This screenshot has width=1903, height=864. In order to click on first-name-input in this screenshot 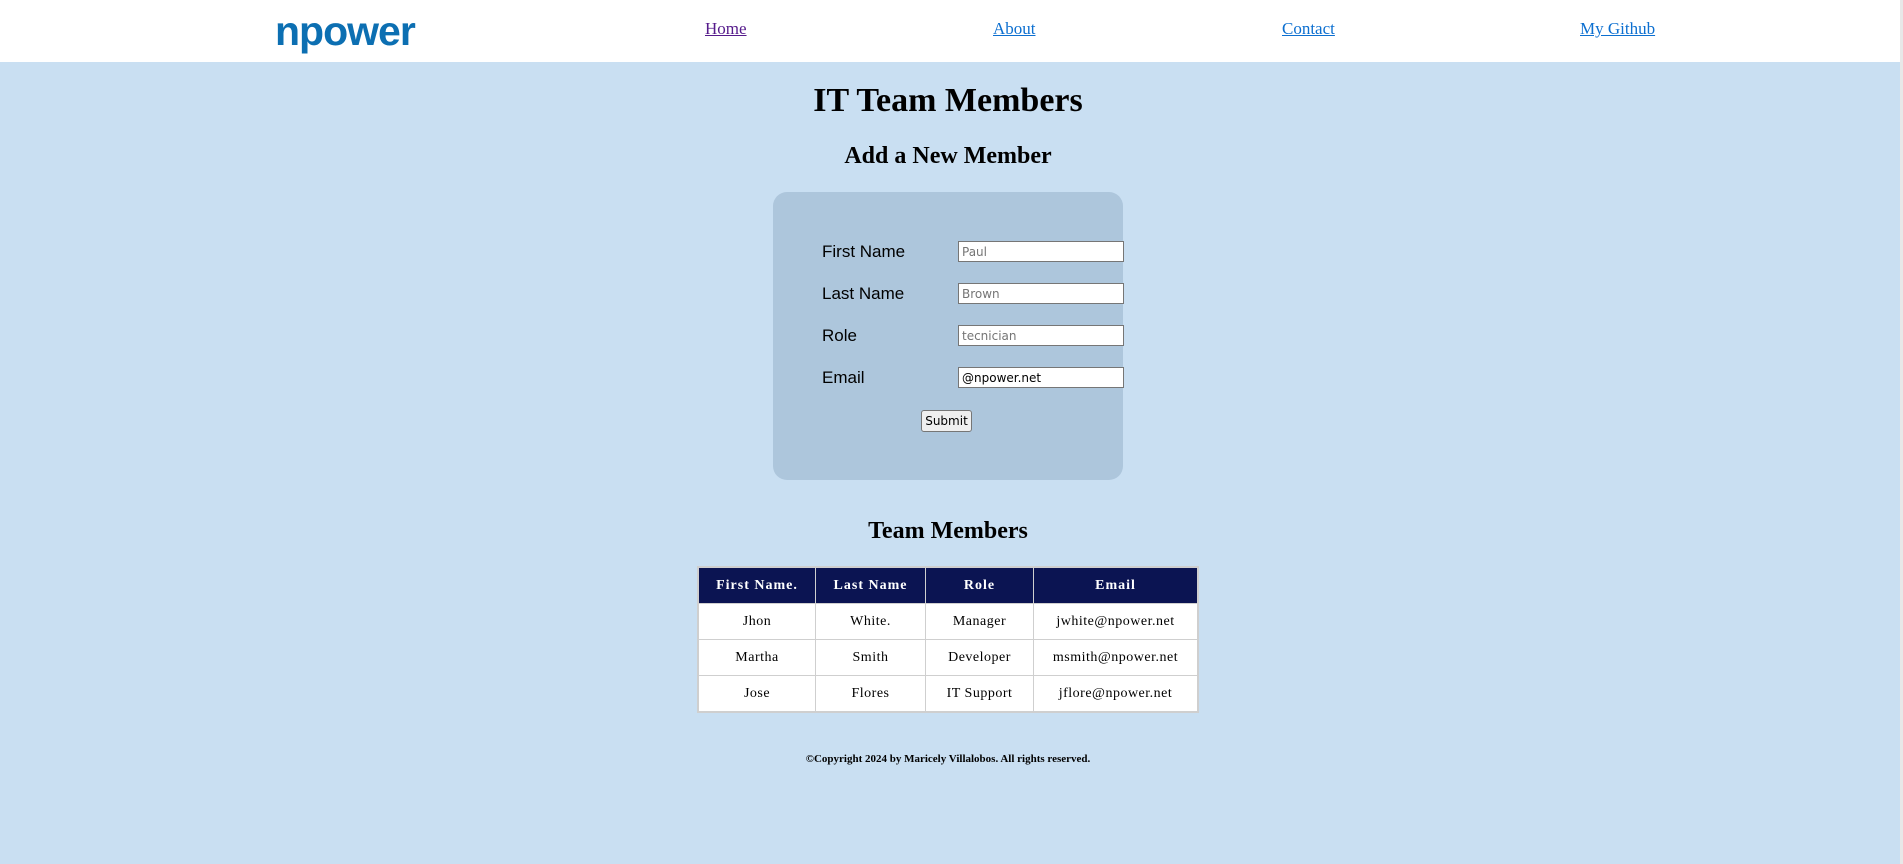, I will do `click(1041, 251)`.